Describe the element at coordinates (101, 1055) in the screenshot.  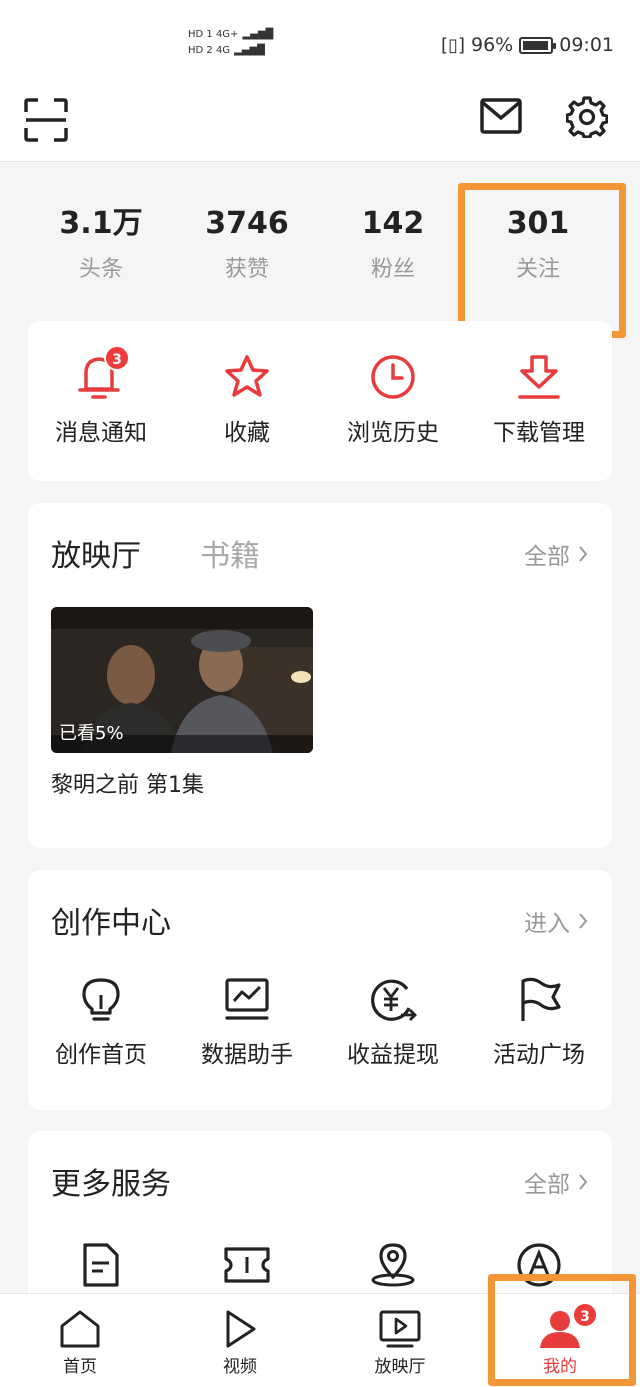
I see `creation-item-label: 创作首页` at that location.